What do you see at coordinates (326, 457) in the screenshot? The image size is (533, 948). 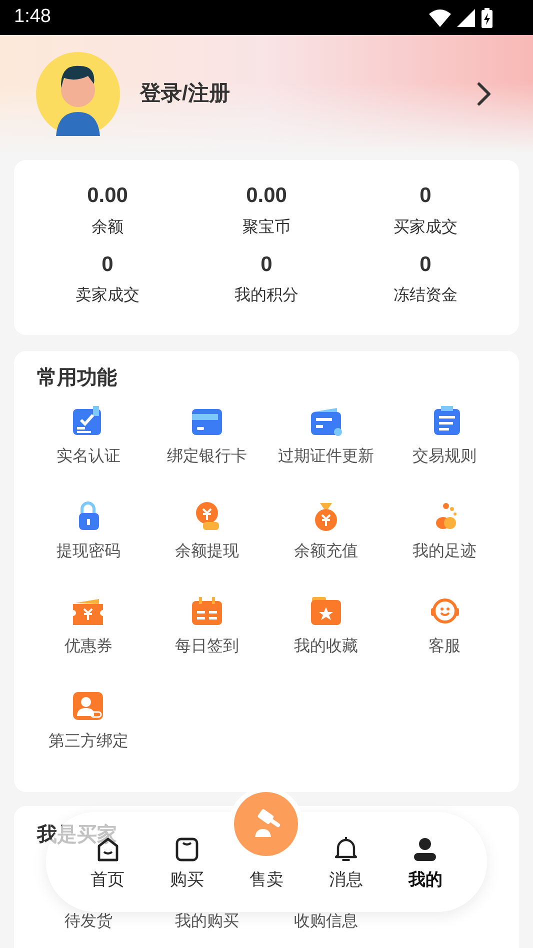 I see `function-label: 过期证件更新` at bounding box center [326, 457].